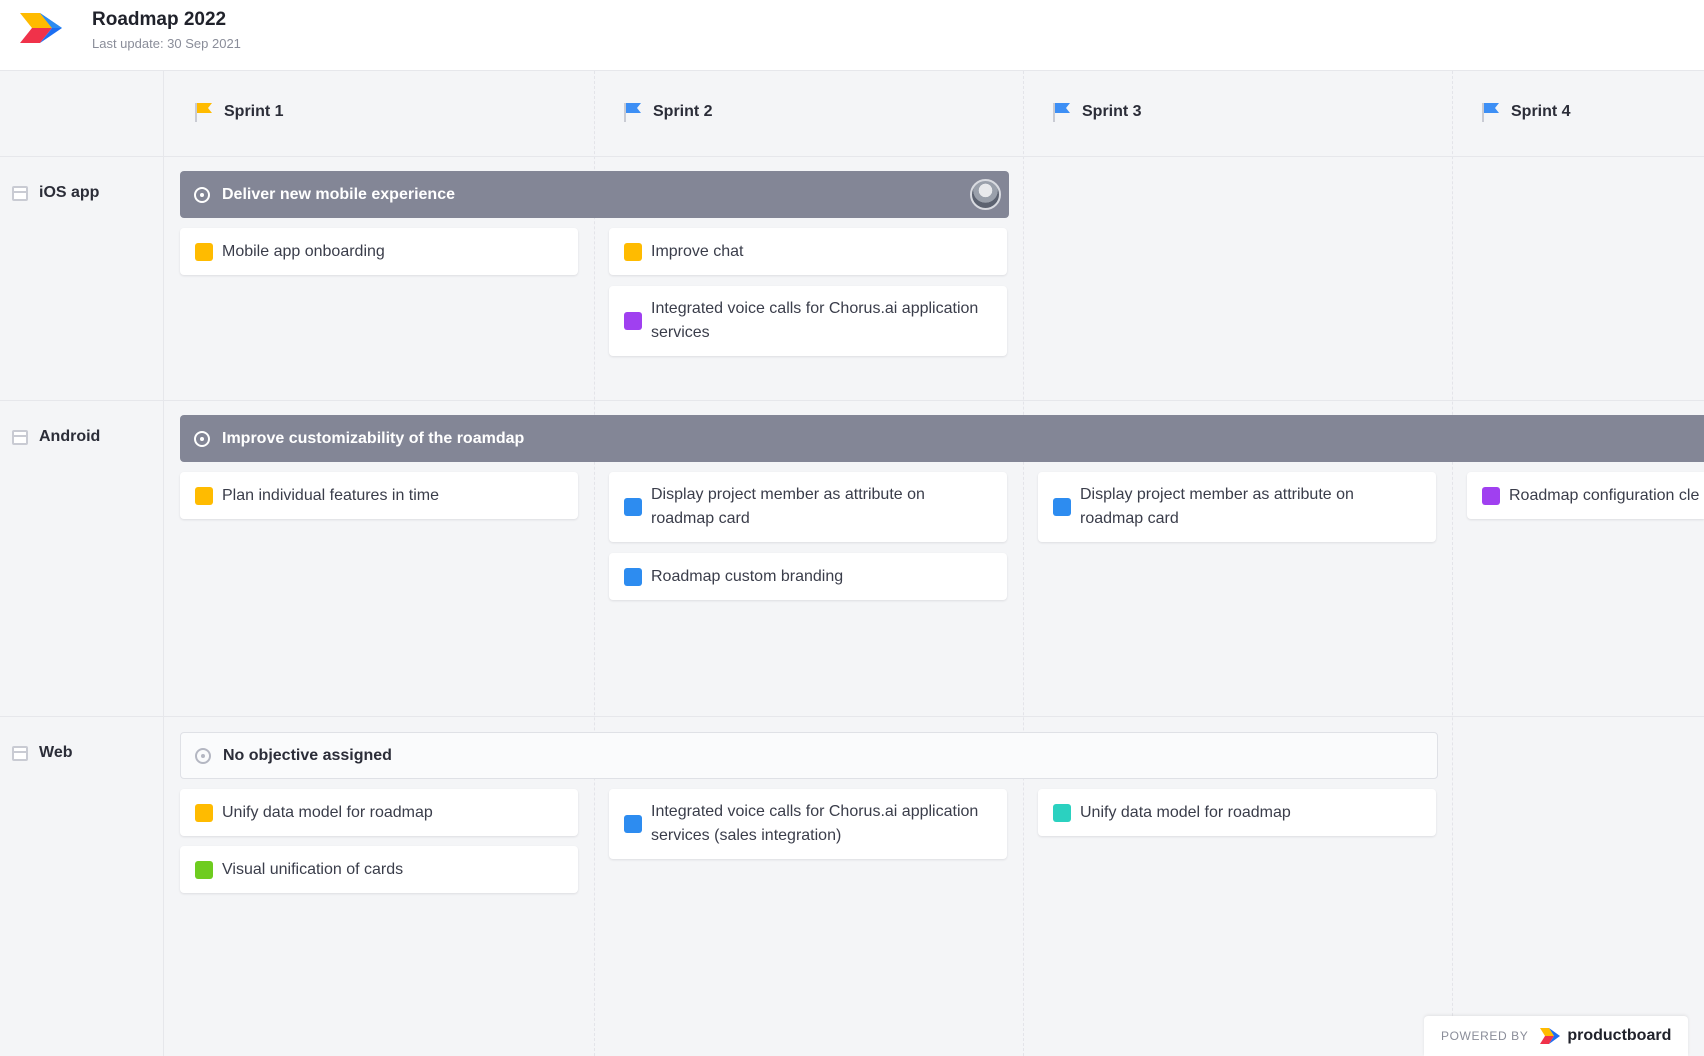  What do you see at coordinates (56, 752) in the screenshot?
I see `lane-label: Web` at bounding box center [56, 752].